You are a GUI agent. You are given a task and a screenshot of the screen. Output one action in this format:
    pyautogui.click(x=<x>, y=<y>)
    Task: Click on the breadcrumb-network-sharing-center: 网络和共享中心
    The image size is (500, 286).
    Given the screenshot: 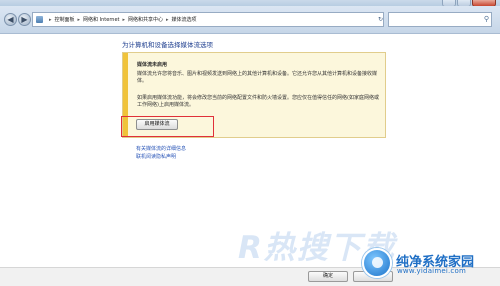 What is the action you would take?
    pyautogui.click(x=145, y=19)
    